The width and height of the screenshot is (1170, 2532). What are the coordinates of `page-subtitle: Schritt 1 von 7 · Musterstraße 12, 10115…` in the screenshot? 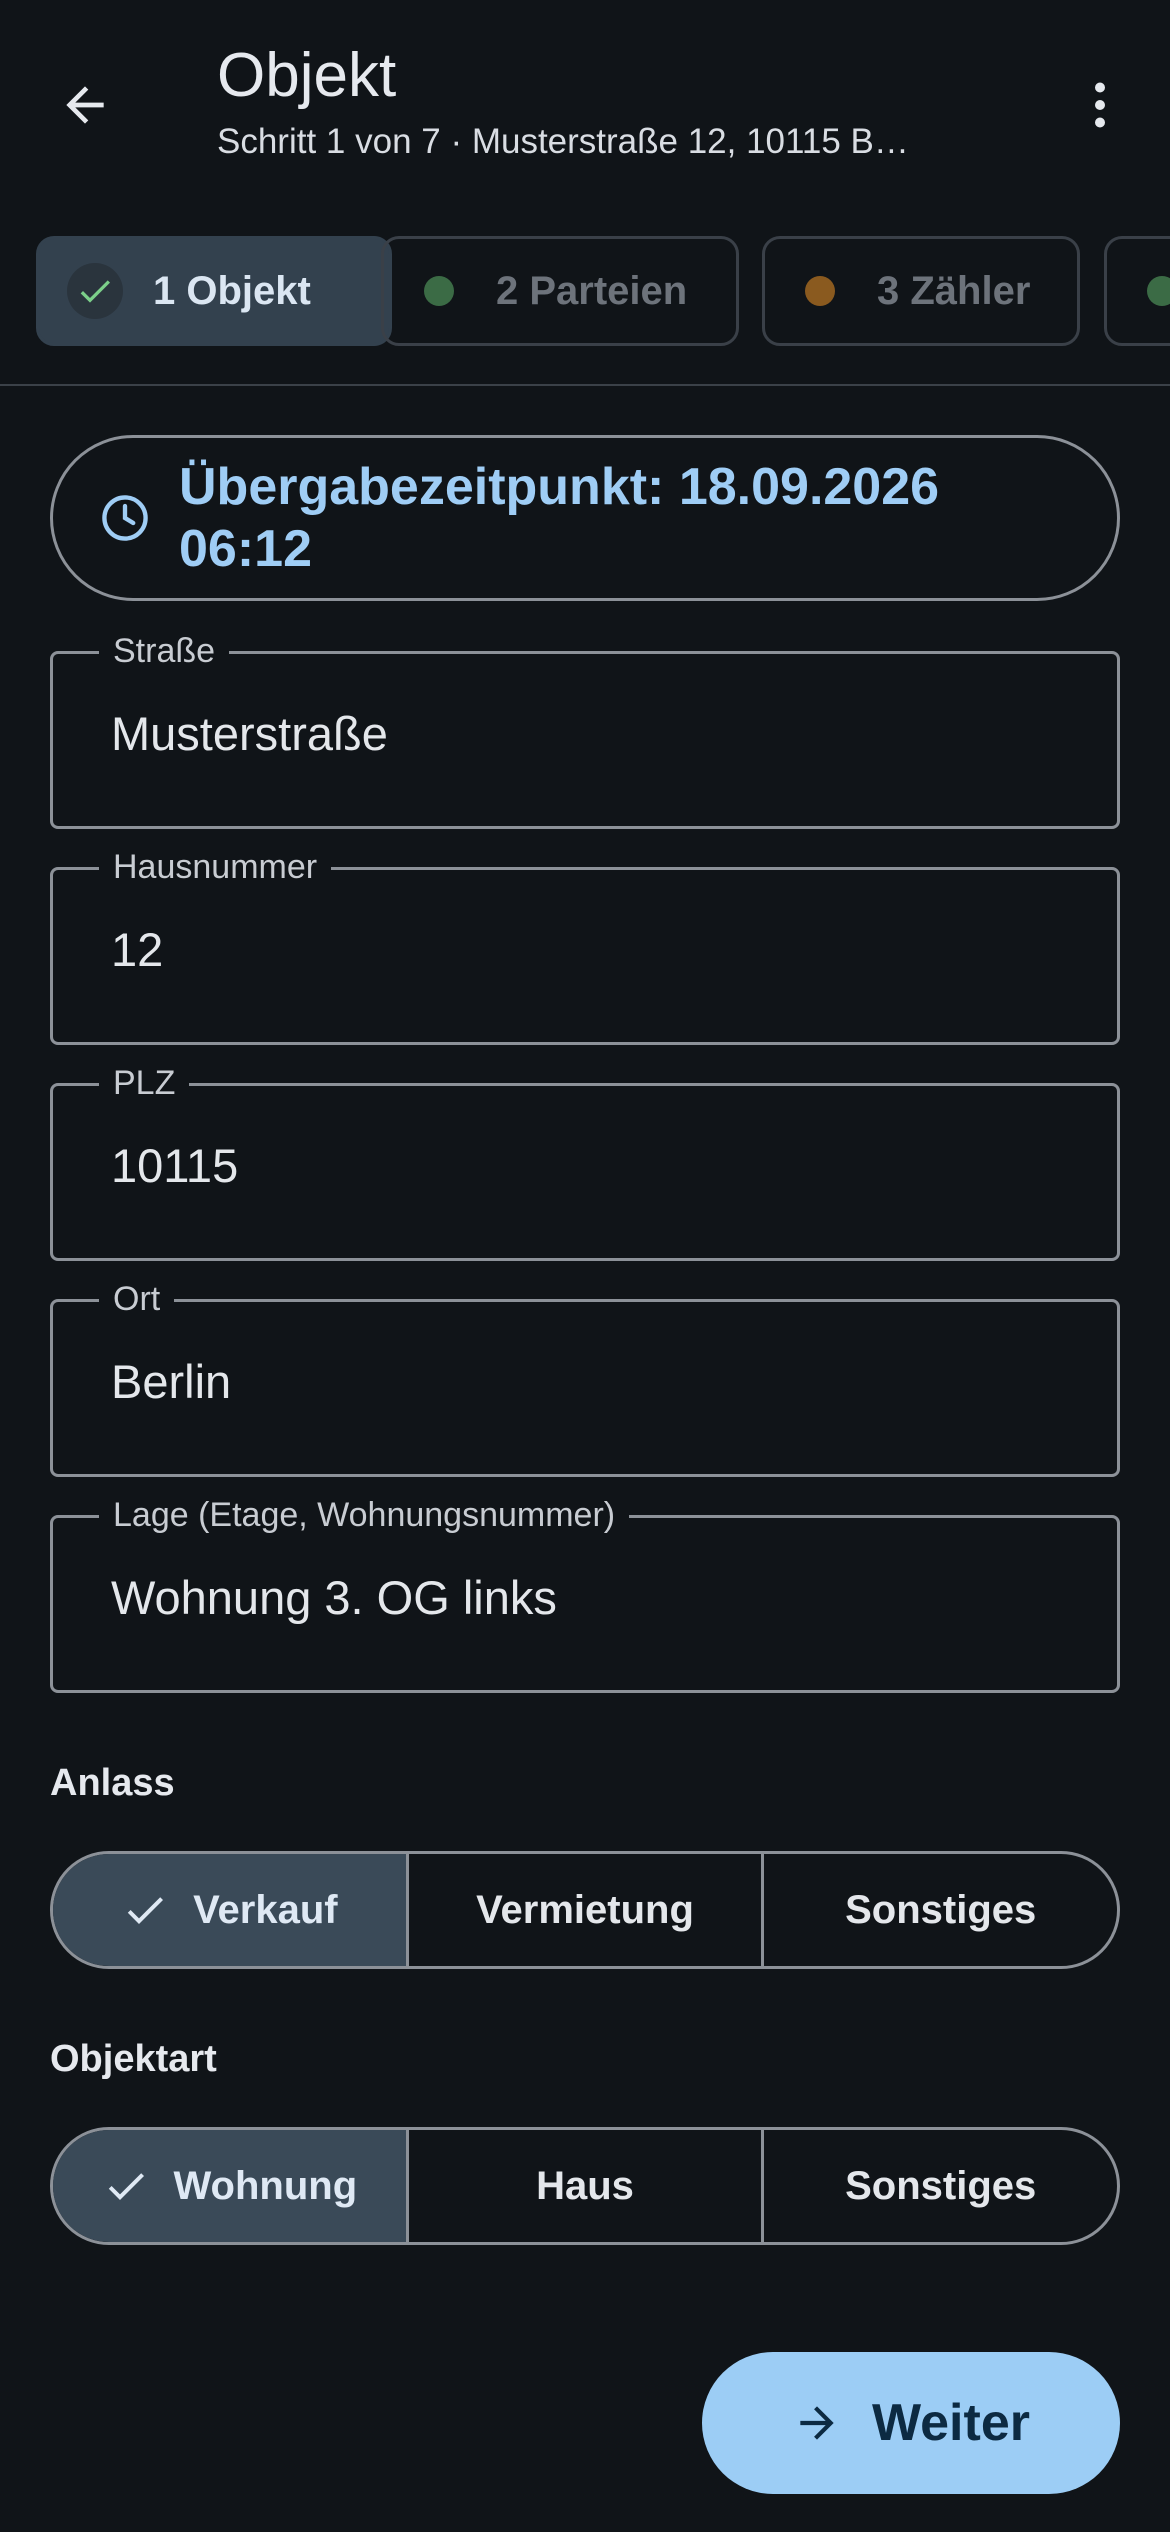 It's located at (563, 141).